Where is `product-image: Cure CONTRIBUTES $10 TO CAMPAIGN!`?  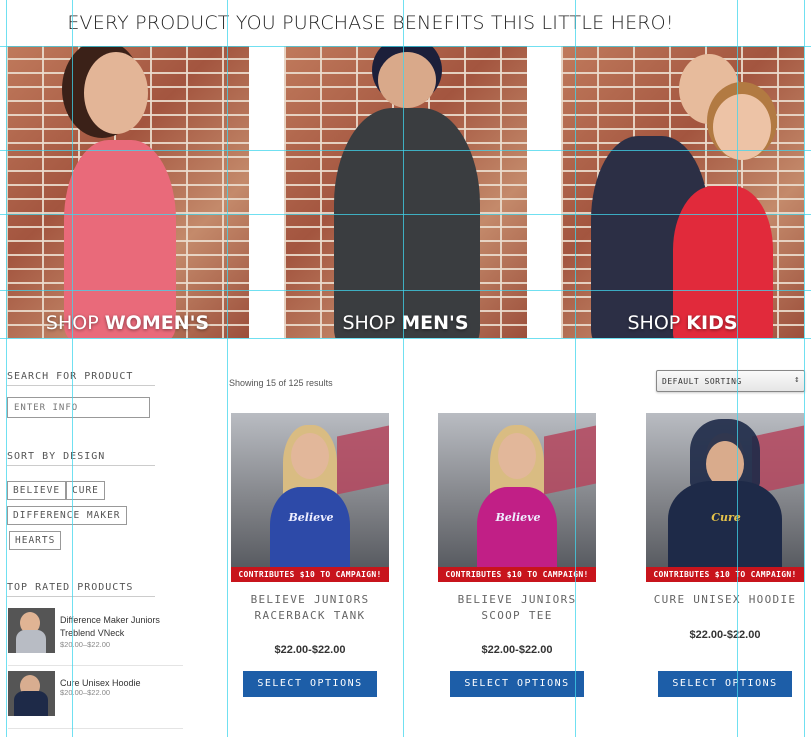 product-image: Cure CONTRIBUTES $10 TO CAMPAIGN! is located at coordinates (725, 497).